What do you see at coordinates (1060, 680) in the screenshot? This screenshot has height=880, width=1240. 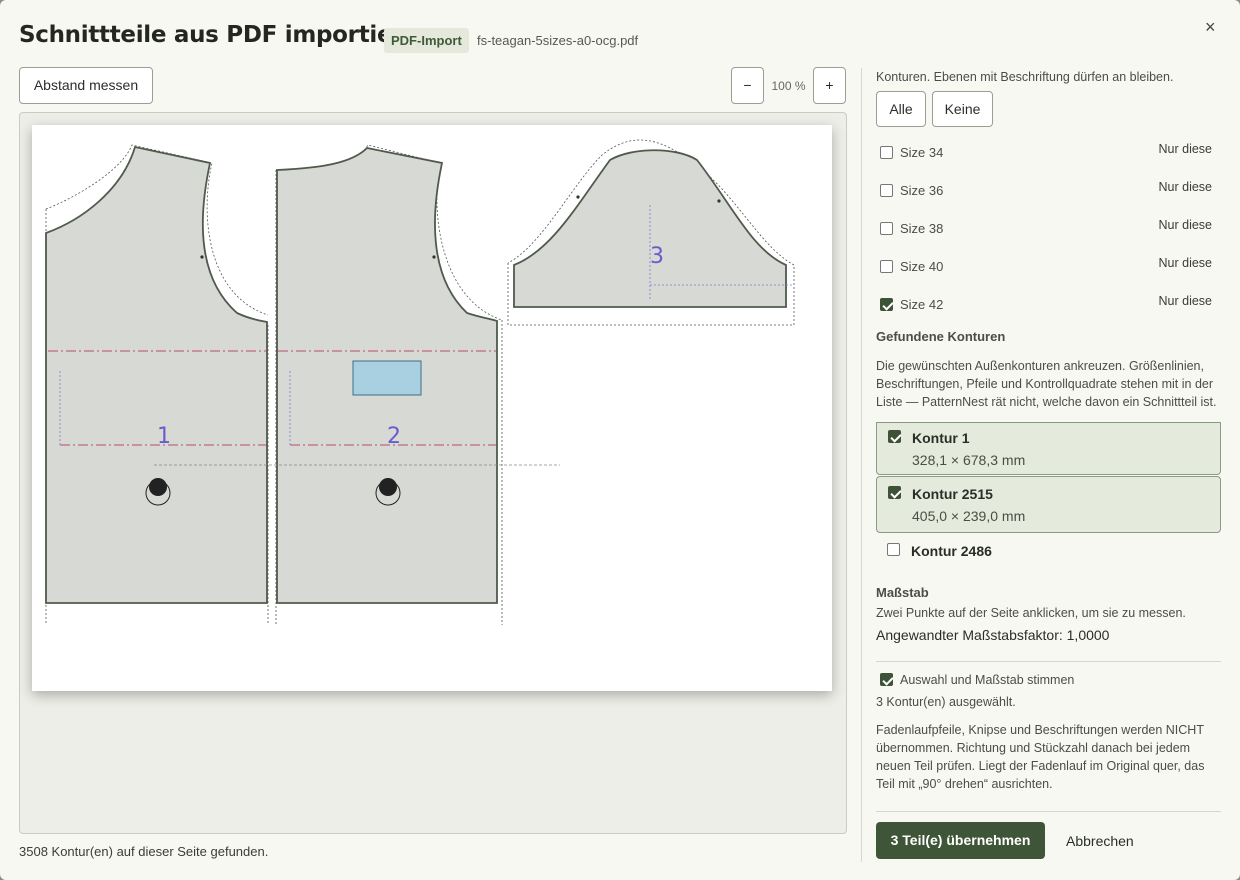 I see `confirm-label: Auswahl und Maßstab stimmen` at bounding box center [1060, 680].